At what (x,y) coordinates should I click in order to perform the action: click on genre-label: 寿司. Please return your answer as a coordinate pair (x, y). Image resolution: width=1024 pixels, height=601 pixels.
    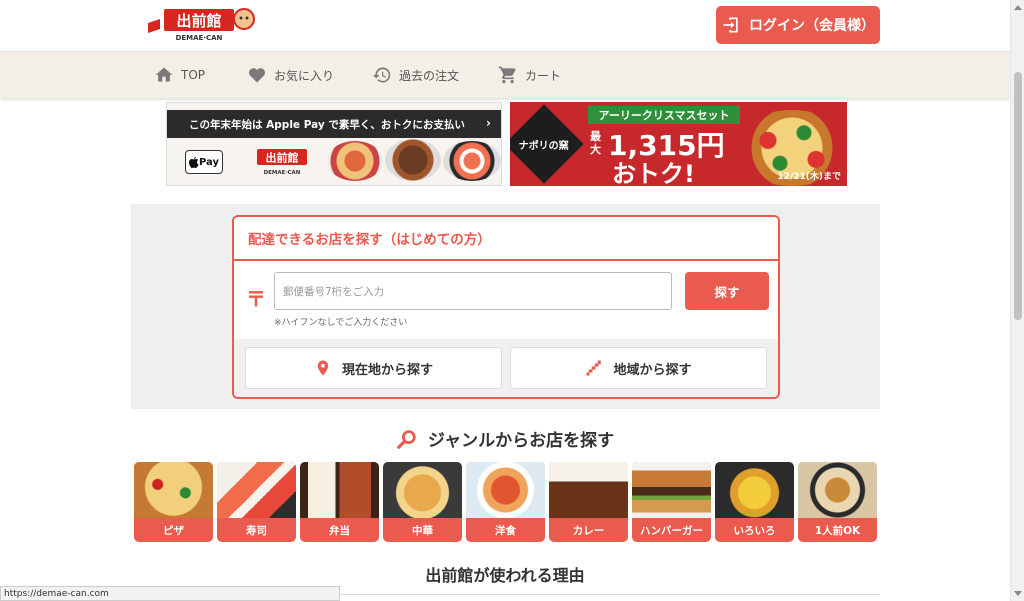
    Looking at the image, I should click on (256, 530).